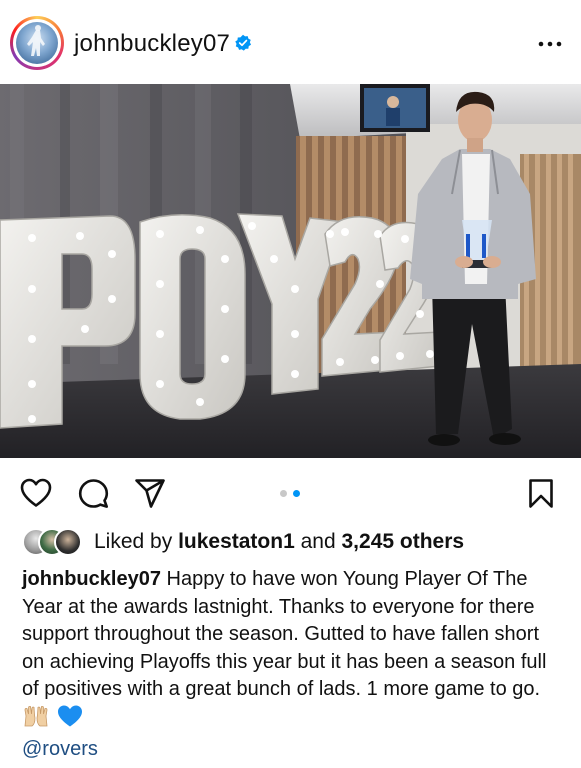 Image resolution: width=581 pixels, height=768 pixels. Describe the element at coordinates (152, 44) in the screenshot. I see `username: johnbuckley07` at that location.